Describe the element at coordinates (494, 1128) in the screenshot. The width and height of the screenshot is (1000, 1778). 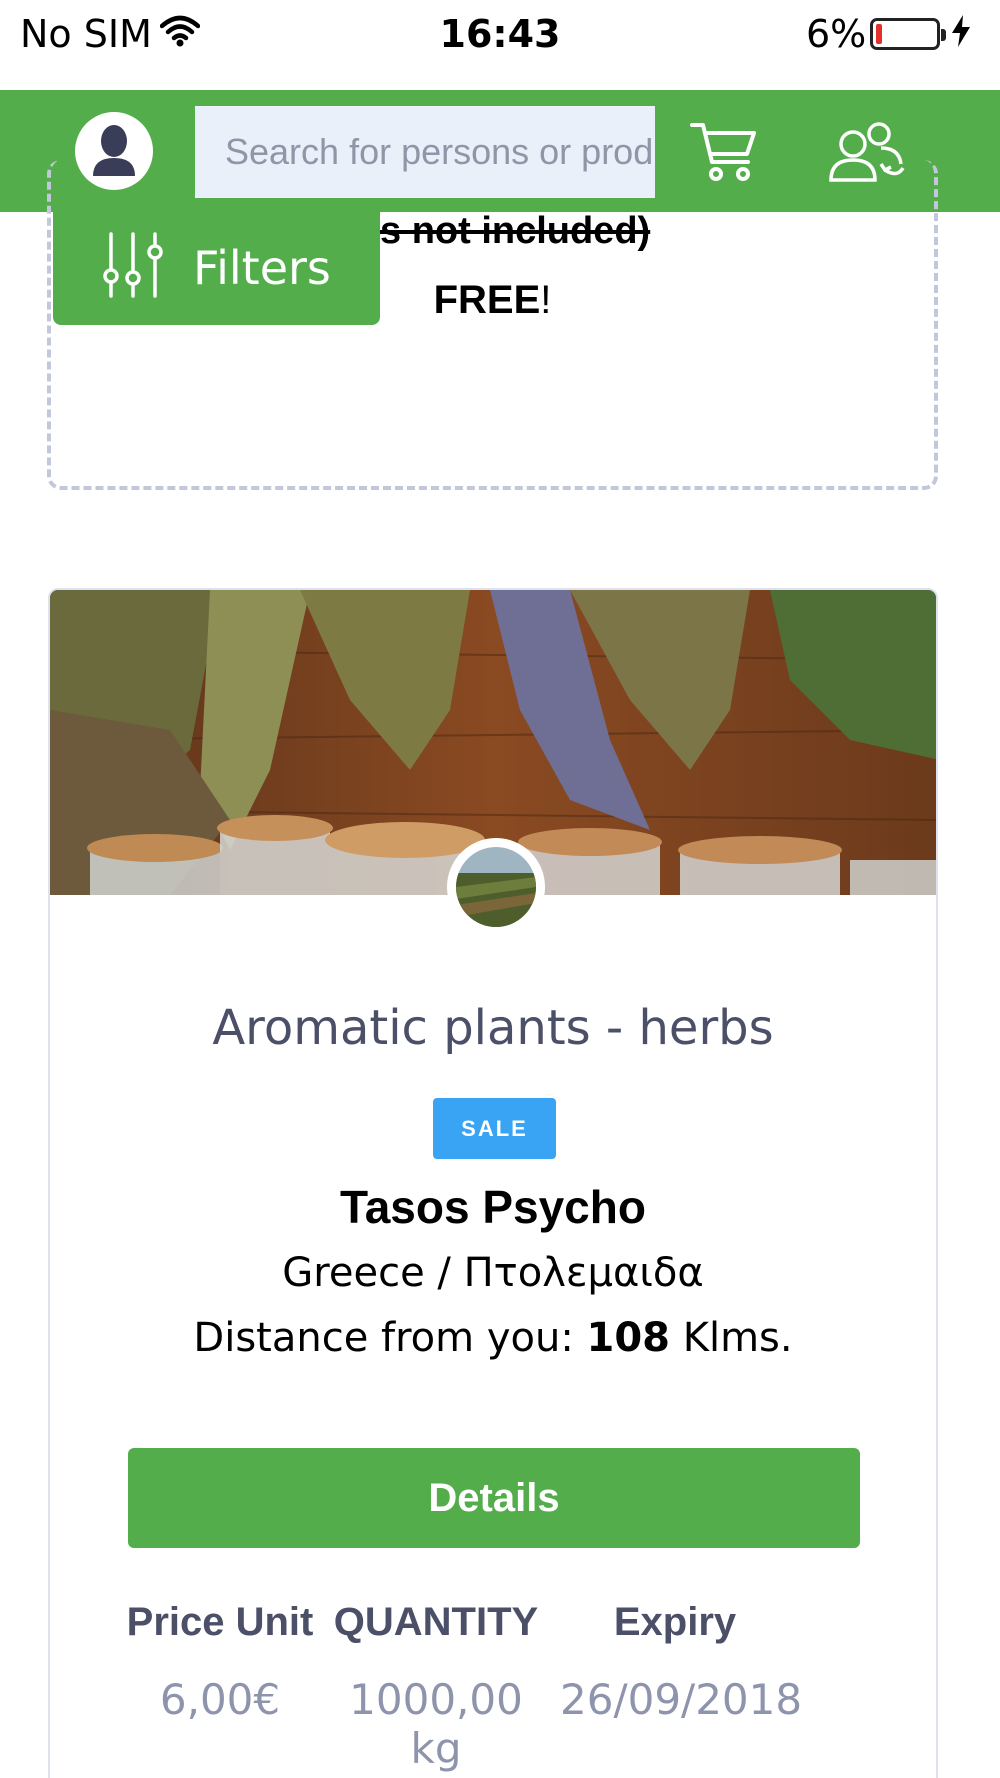
I see `sale-badge: SALE` at that location.